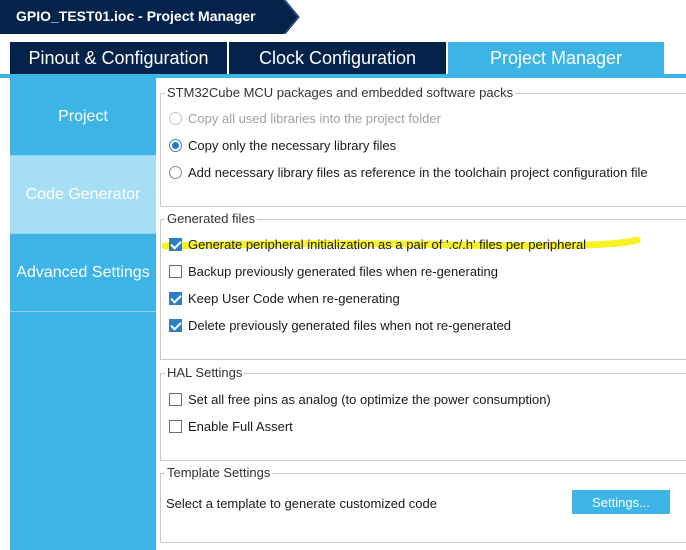 The height and width of the screenshot is (550, 686). Describe the element at coordinates (292, 145) in the screenshot. I see `radio-label: Copy only the necessary library files` at that location.